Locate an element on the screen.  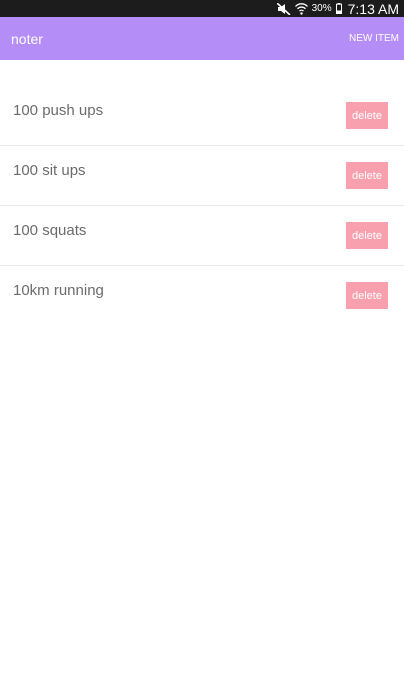
list-item: 10km running delete is located at coordinates (202, 296).